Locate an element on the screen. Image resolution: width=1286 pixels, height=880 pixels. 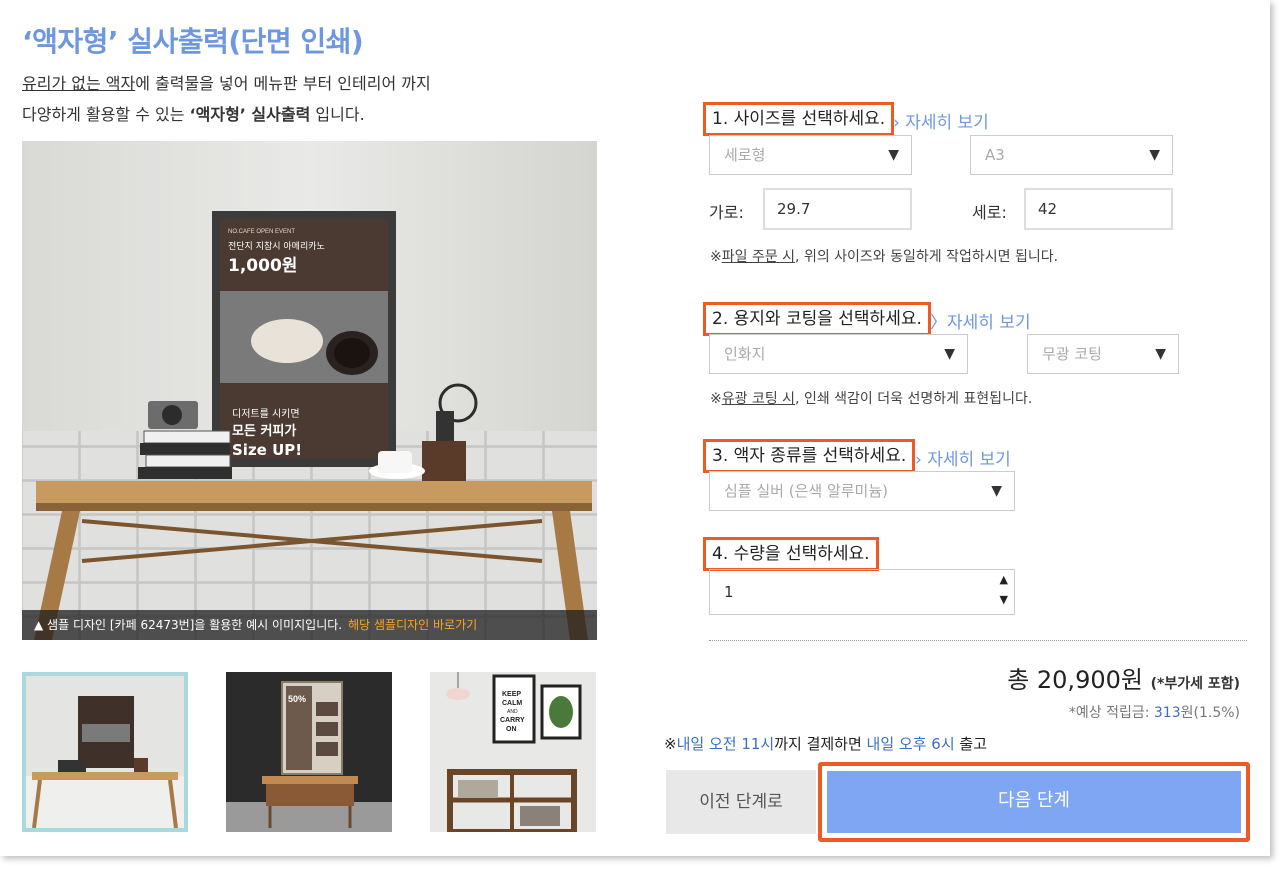
thumbnail-3-poster-line-5: ON is located at coordinates (511, 729).